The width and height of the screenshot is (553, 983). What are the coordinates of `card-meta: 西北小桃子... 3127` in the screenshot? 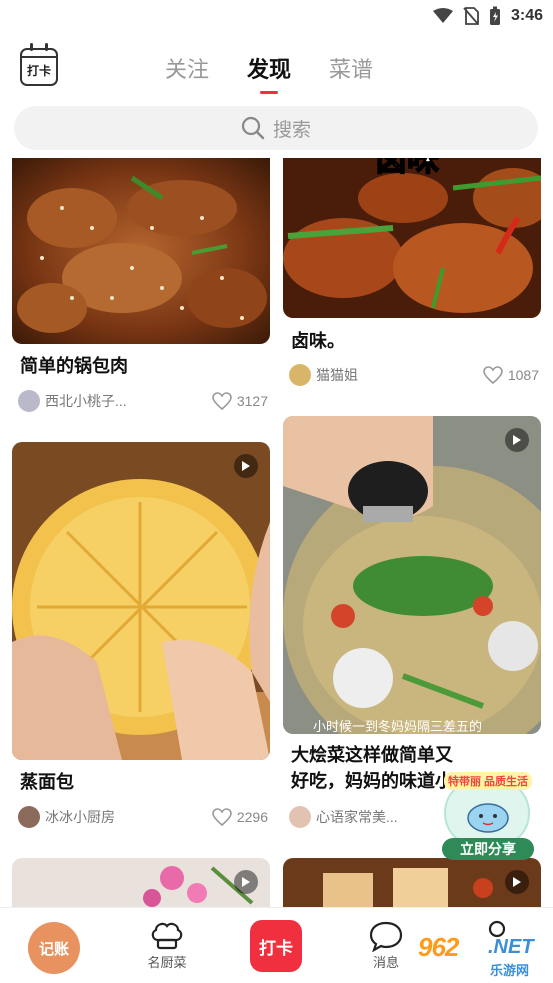 It's located at (143, 401).